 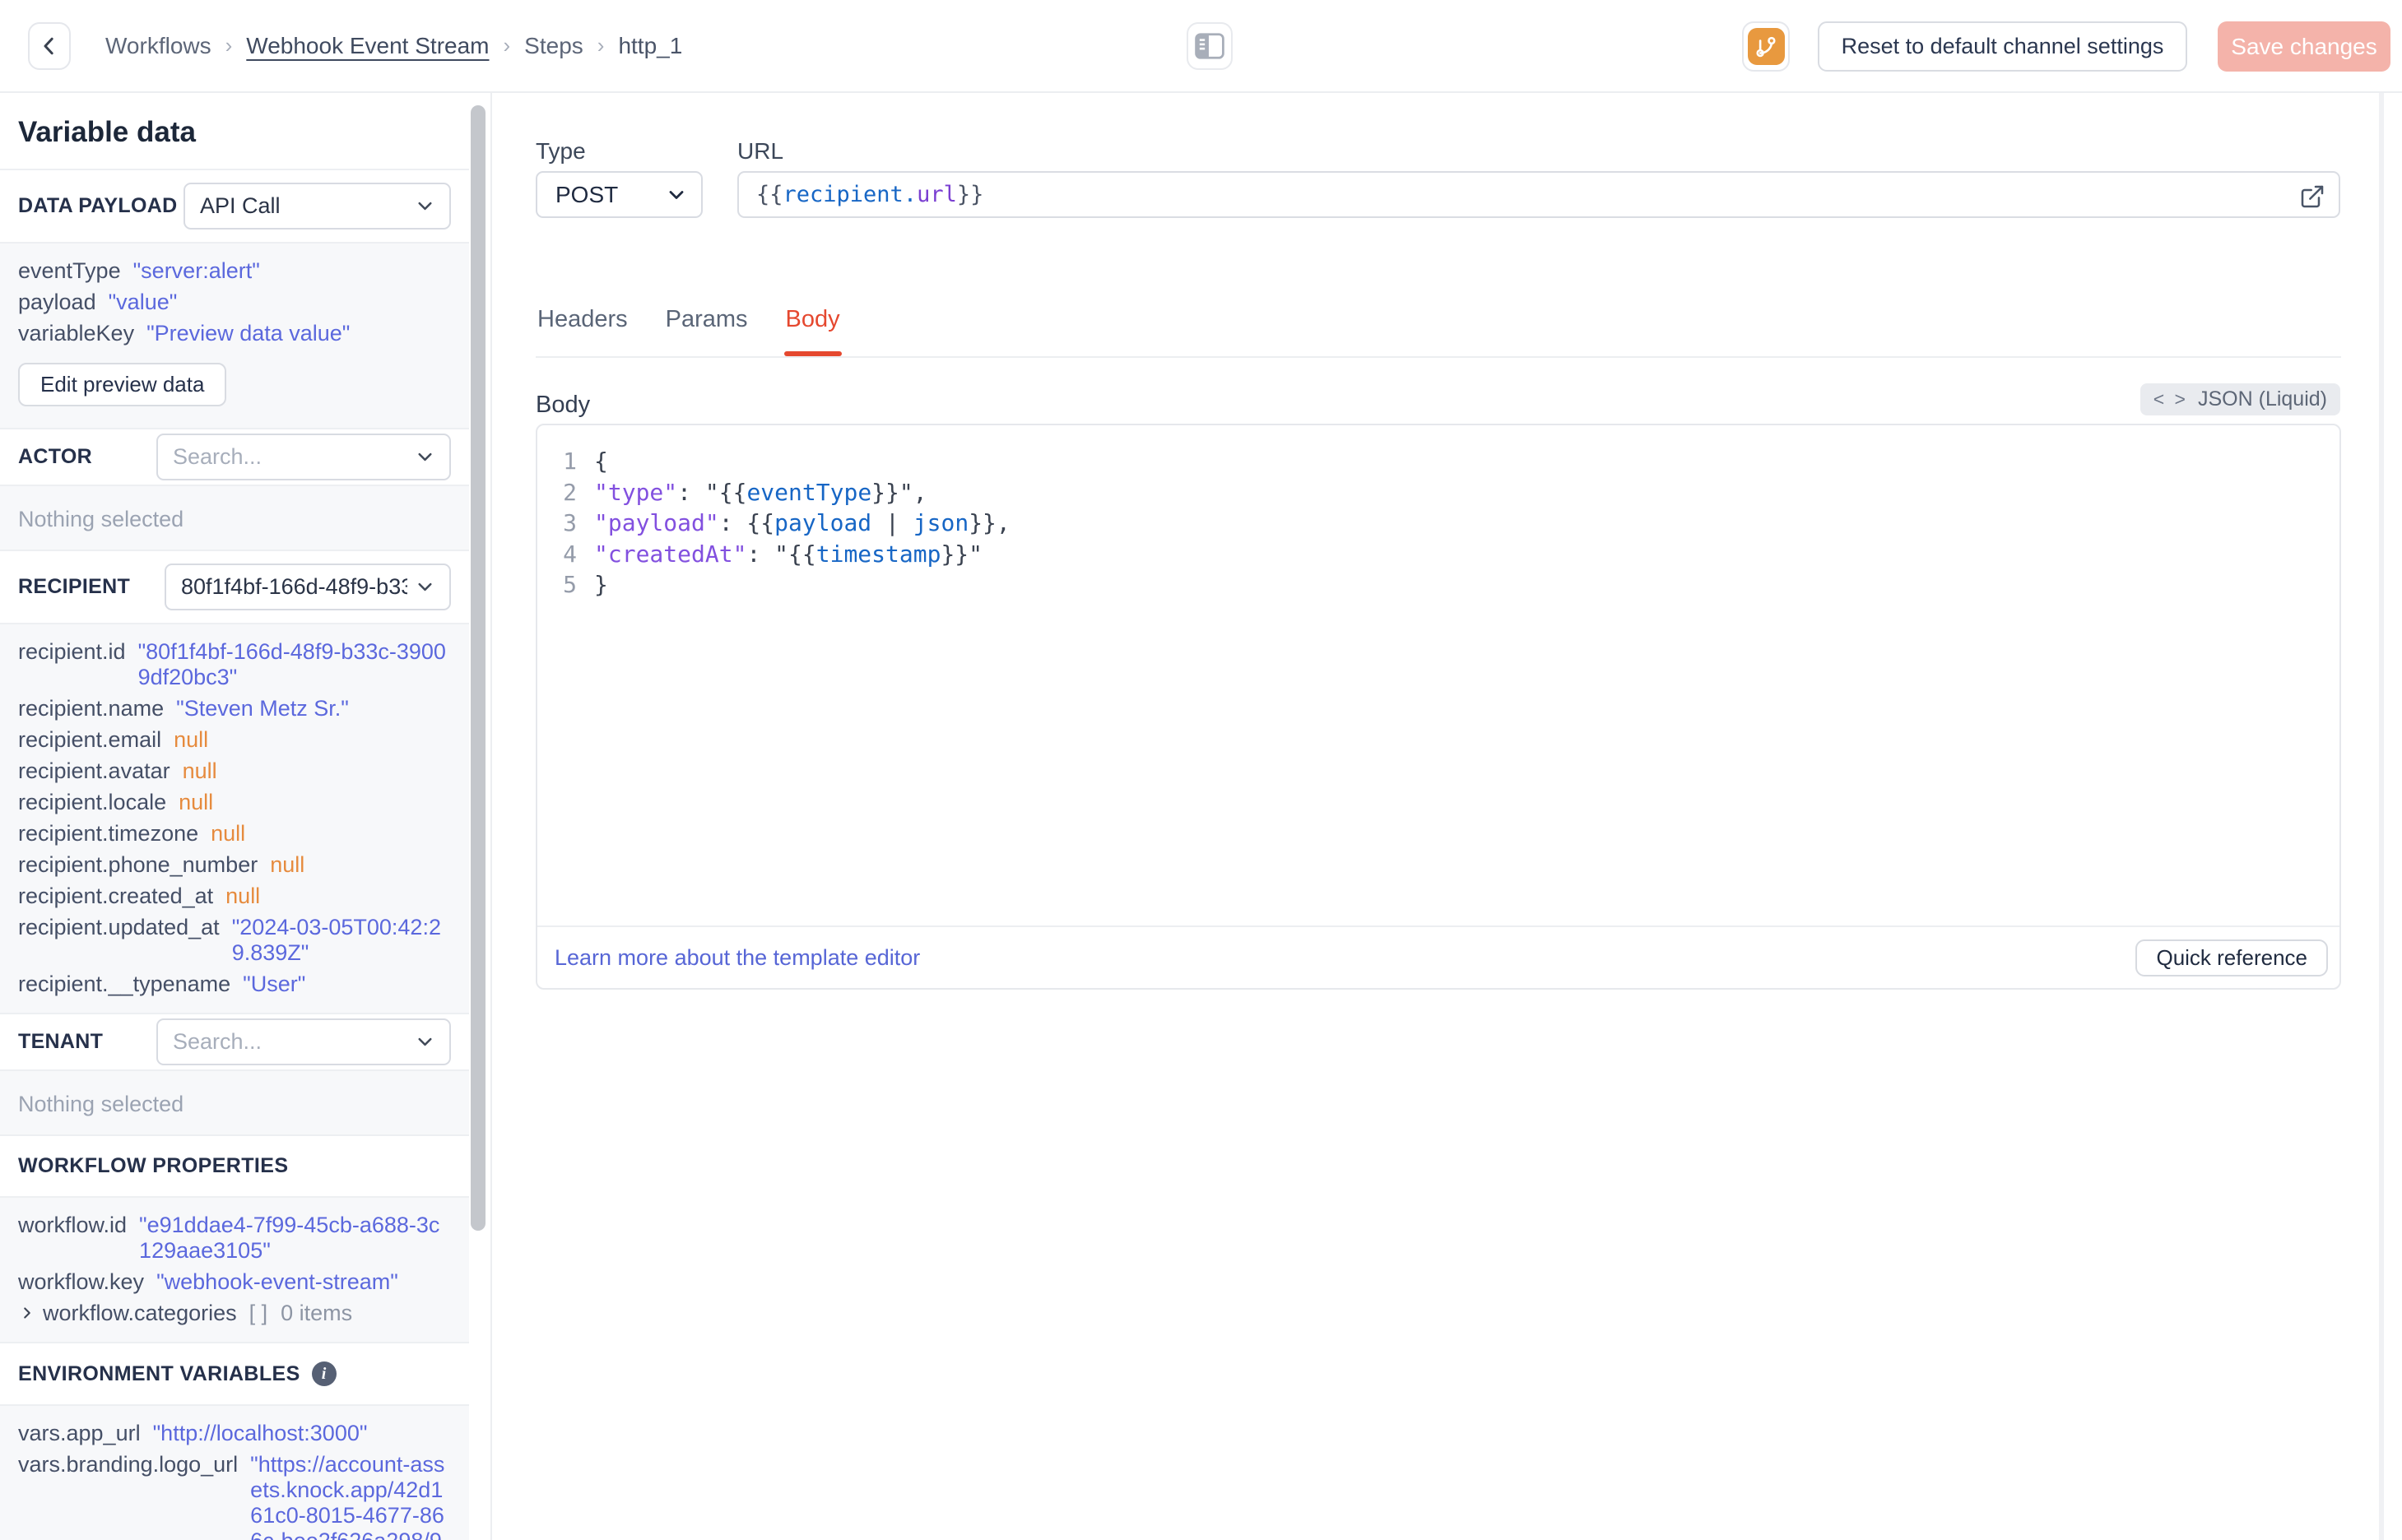 What do you see at coordinates (76, 333) in the screenshot?
I see `field-key: variableKey` at bounding box center [76, 333].